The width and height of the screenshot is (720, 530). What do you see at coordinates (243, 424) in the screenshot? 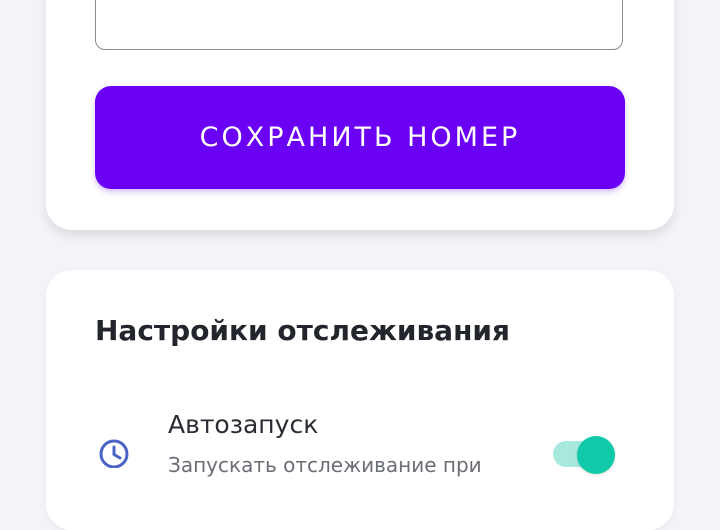
I see `autostart-label: Автозапуск` at bounding box center [243, 424].